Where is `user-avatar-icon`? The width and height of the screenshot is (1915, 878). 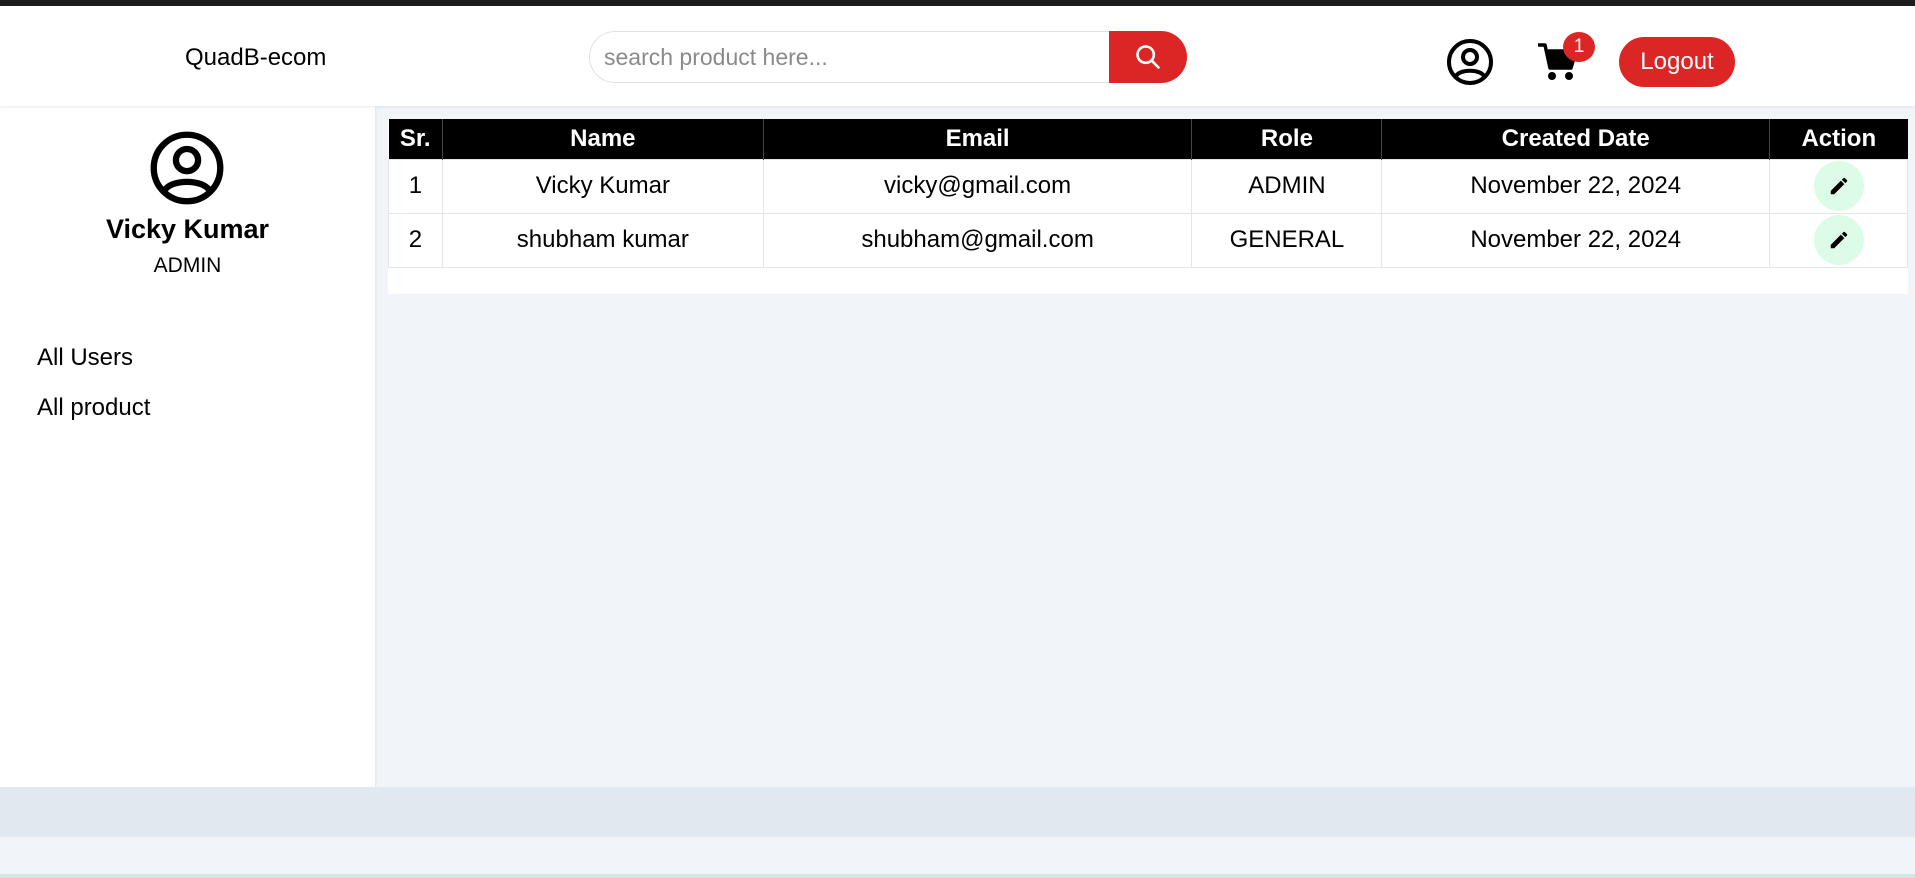 user-avatar-icon is located at coordinates (187, 168).